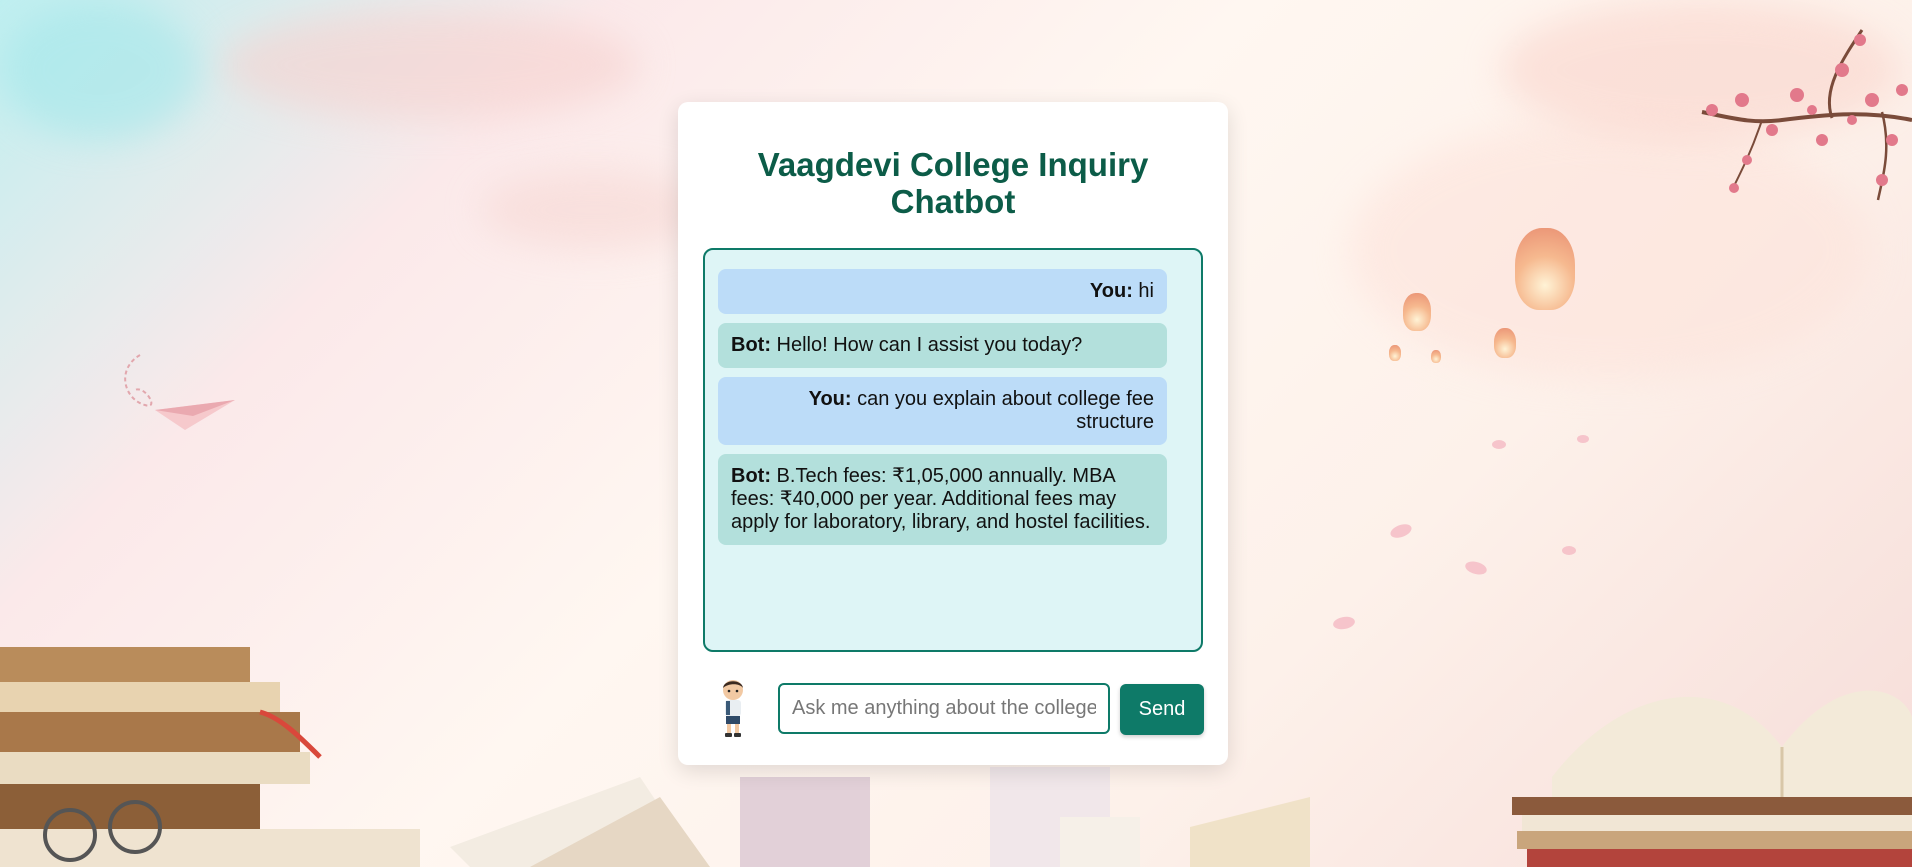 The width and height of the screenshot is (1912, 867). Describe the element at coordinates (944, 708) in the screenshot. I see `message-input` at that location.